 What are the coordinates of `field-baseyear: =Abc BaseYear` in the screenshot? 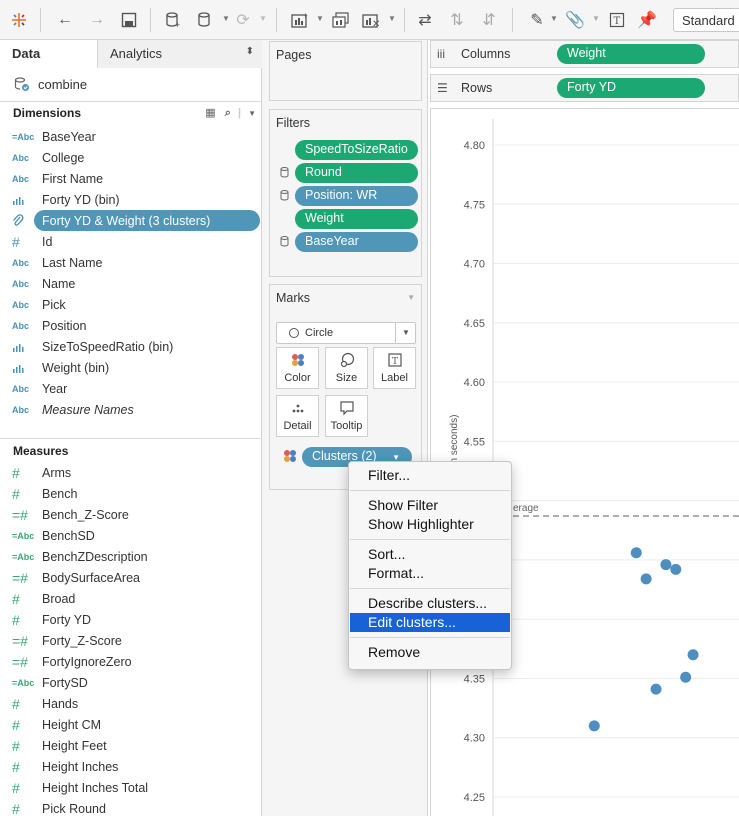 It's located at (131, 136).